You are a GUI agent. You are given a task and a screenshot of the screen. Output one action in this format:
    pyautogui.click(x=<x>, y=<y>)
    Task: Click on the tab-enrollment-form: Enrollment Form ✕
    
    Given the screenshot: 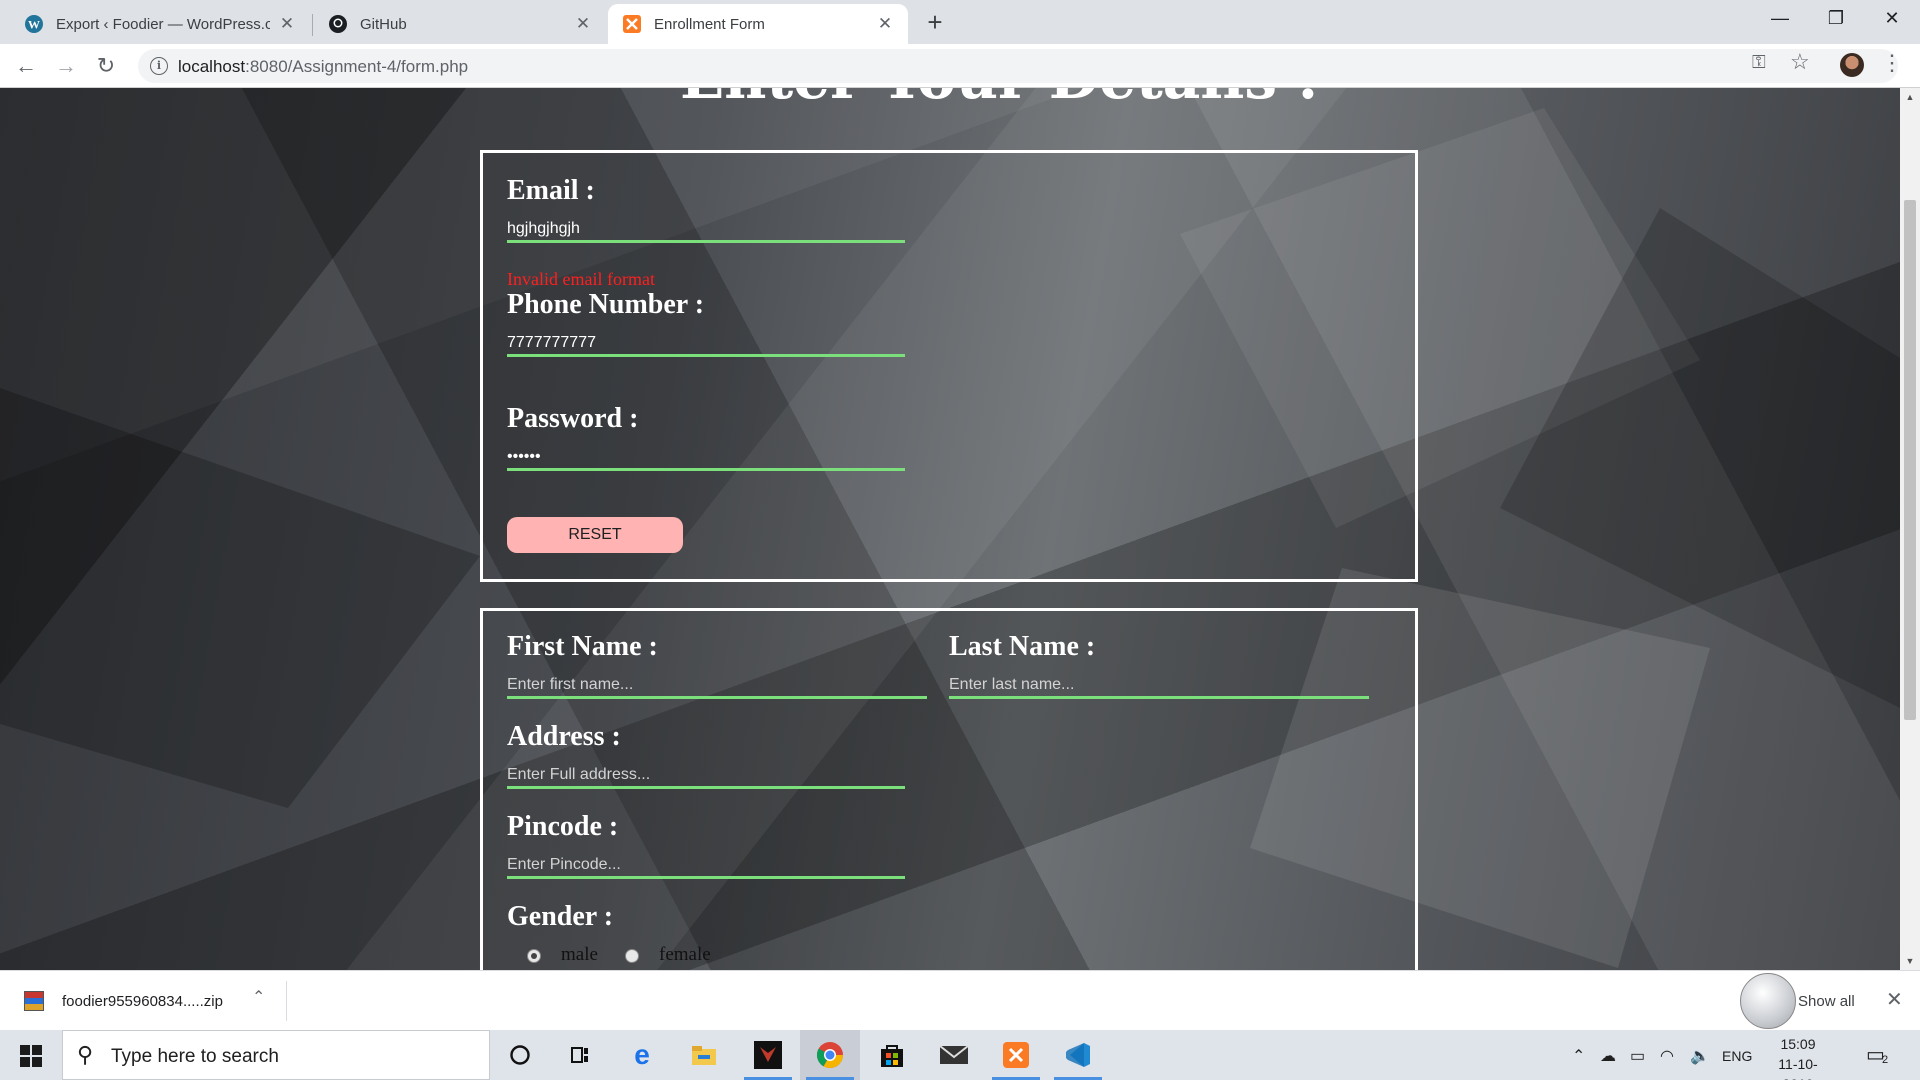 What is the action you would take?
    pyautogui.click(x=758, y=24)
    